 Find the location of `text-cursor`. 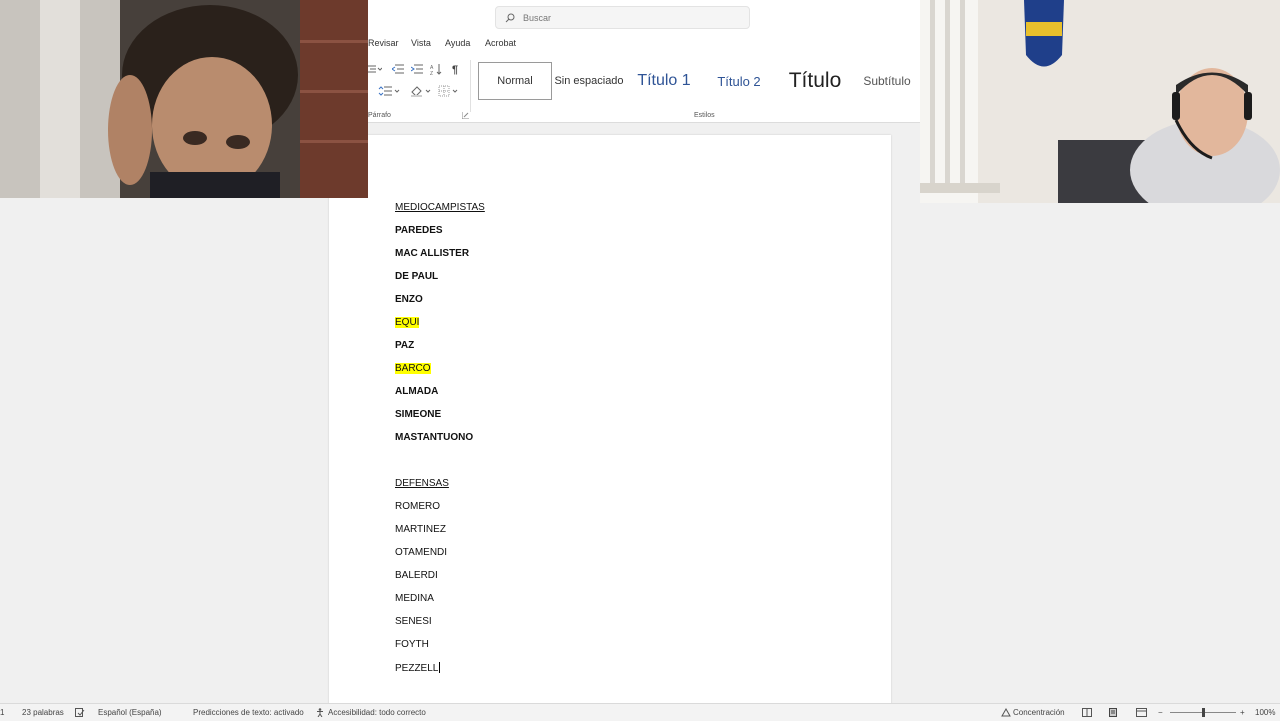

text-cursor is located at coordinates (440, 667).